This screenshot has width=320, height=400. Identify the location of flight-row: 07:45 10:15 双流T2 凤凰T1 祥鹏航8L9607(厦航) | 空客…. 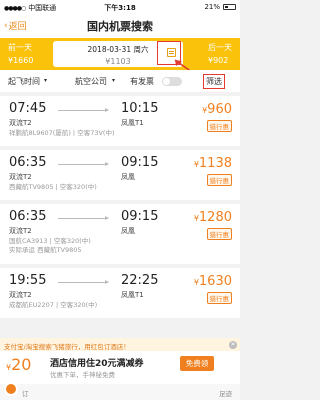
(120, 121).